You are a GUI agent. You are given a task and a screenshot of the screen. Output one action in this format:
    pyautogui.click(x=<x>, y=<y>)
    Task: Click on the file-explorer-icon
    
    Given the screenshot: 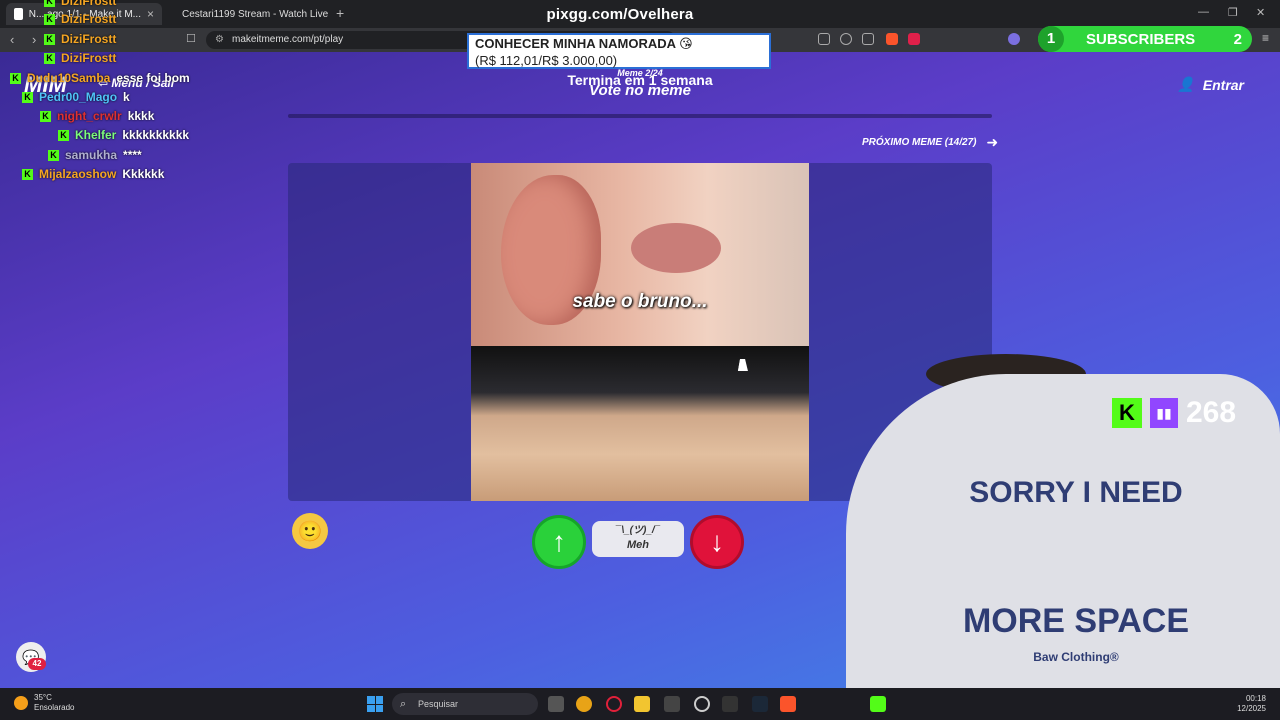 What is the action you would take?
    pyautogui.click(x=642, y=704)
    